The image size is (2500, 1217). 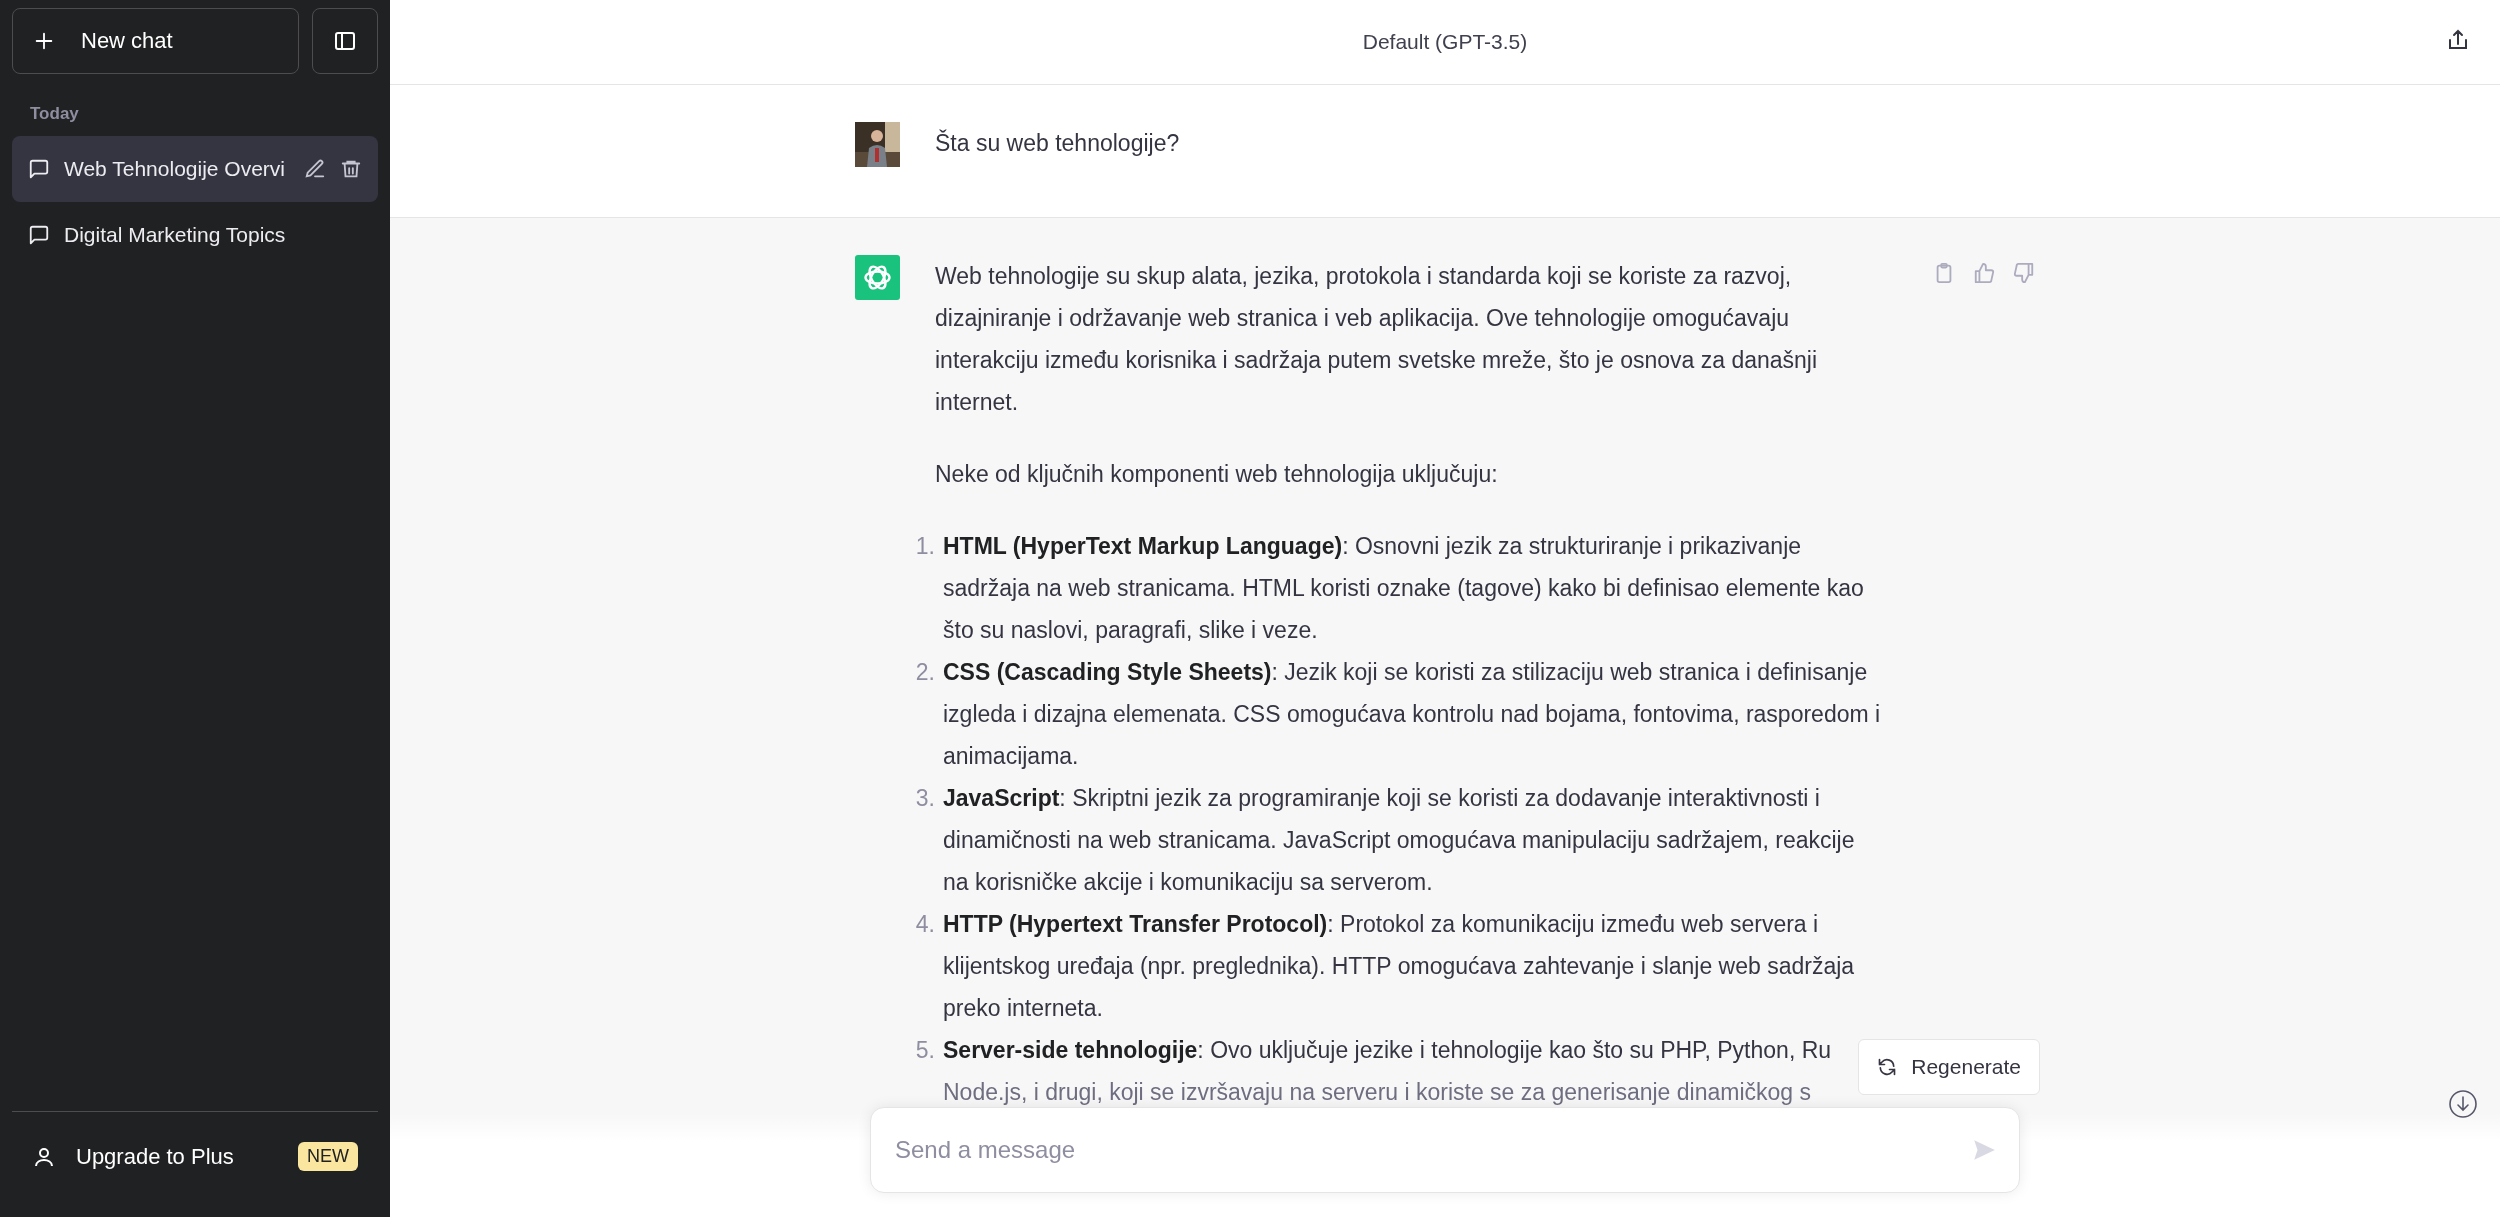 I want to click on share-icon, so click(x=2458, y=40).